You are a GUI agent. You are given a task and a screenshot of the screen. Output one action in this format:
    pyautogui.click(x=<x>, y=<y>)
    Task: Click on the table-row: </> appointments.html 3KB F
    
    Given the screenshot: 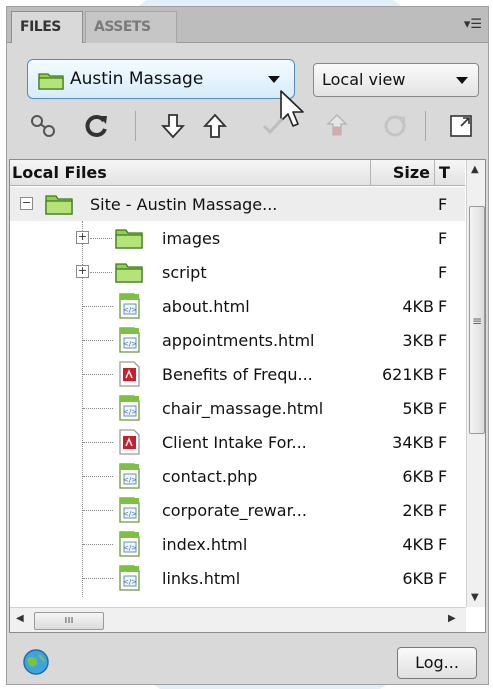 What is the action you would take?
    pyautogui.click(x=237, y=340)
    